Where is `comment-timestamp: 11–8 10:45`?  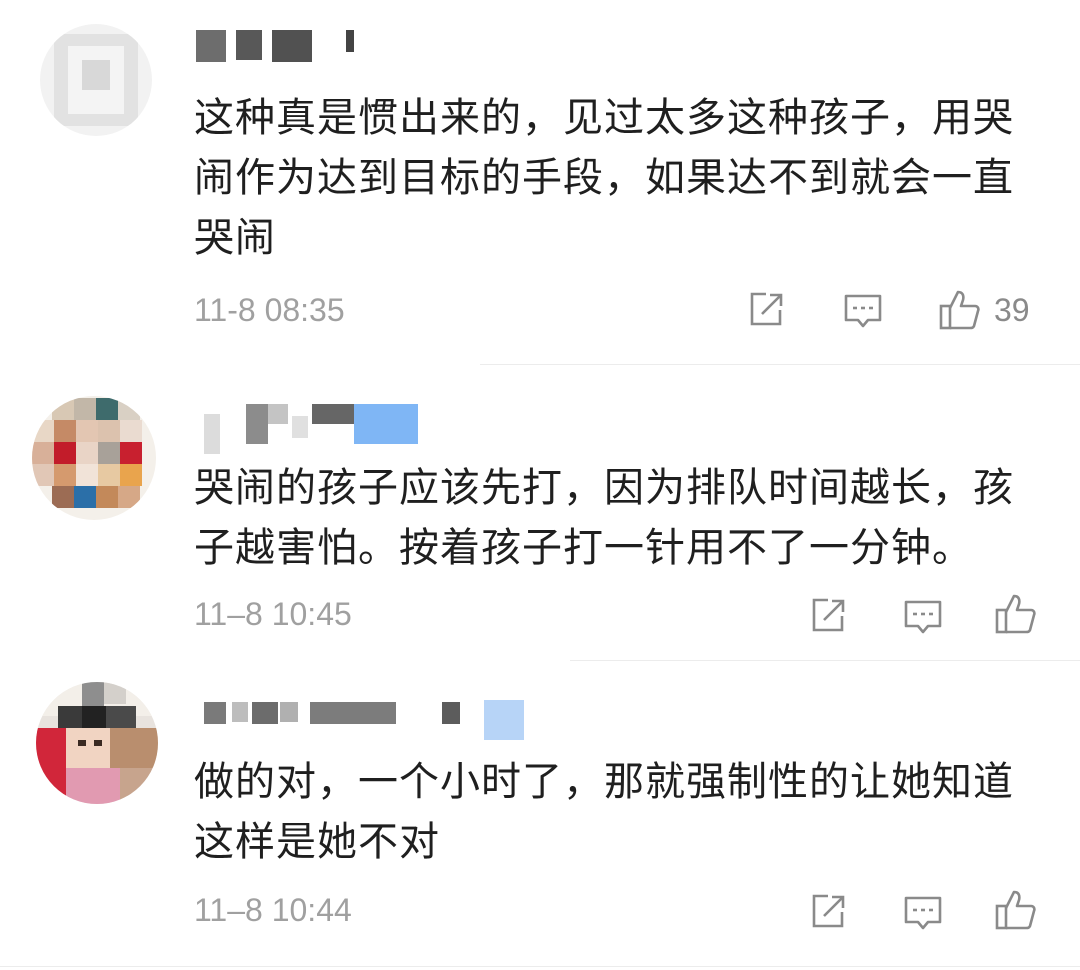
comment-timestamp: 11–8 10:45 is located at coordinates (273, 614).